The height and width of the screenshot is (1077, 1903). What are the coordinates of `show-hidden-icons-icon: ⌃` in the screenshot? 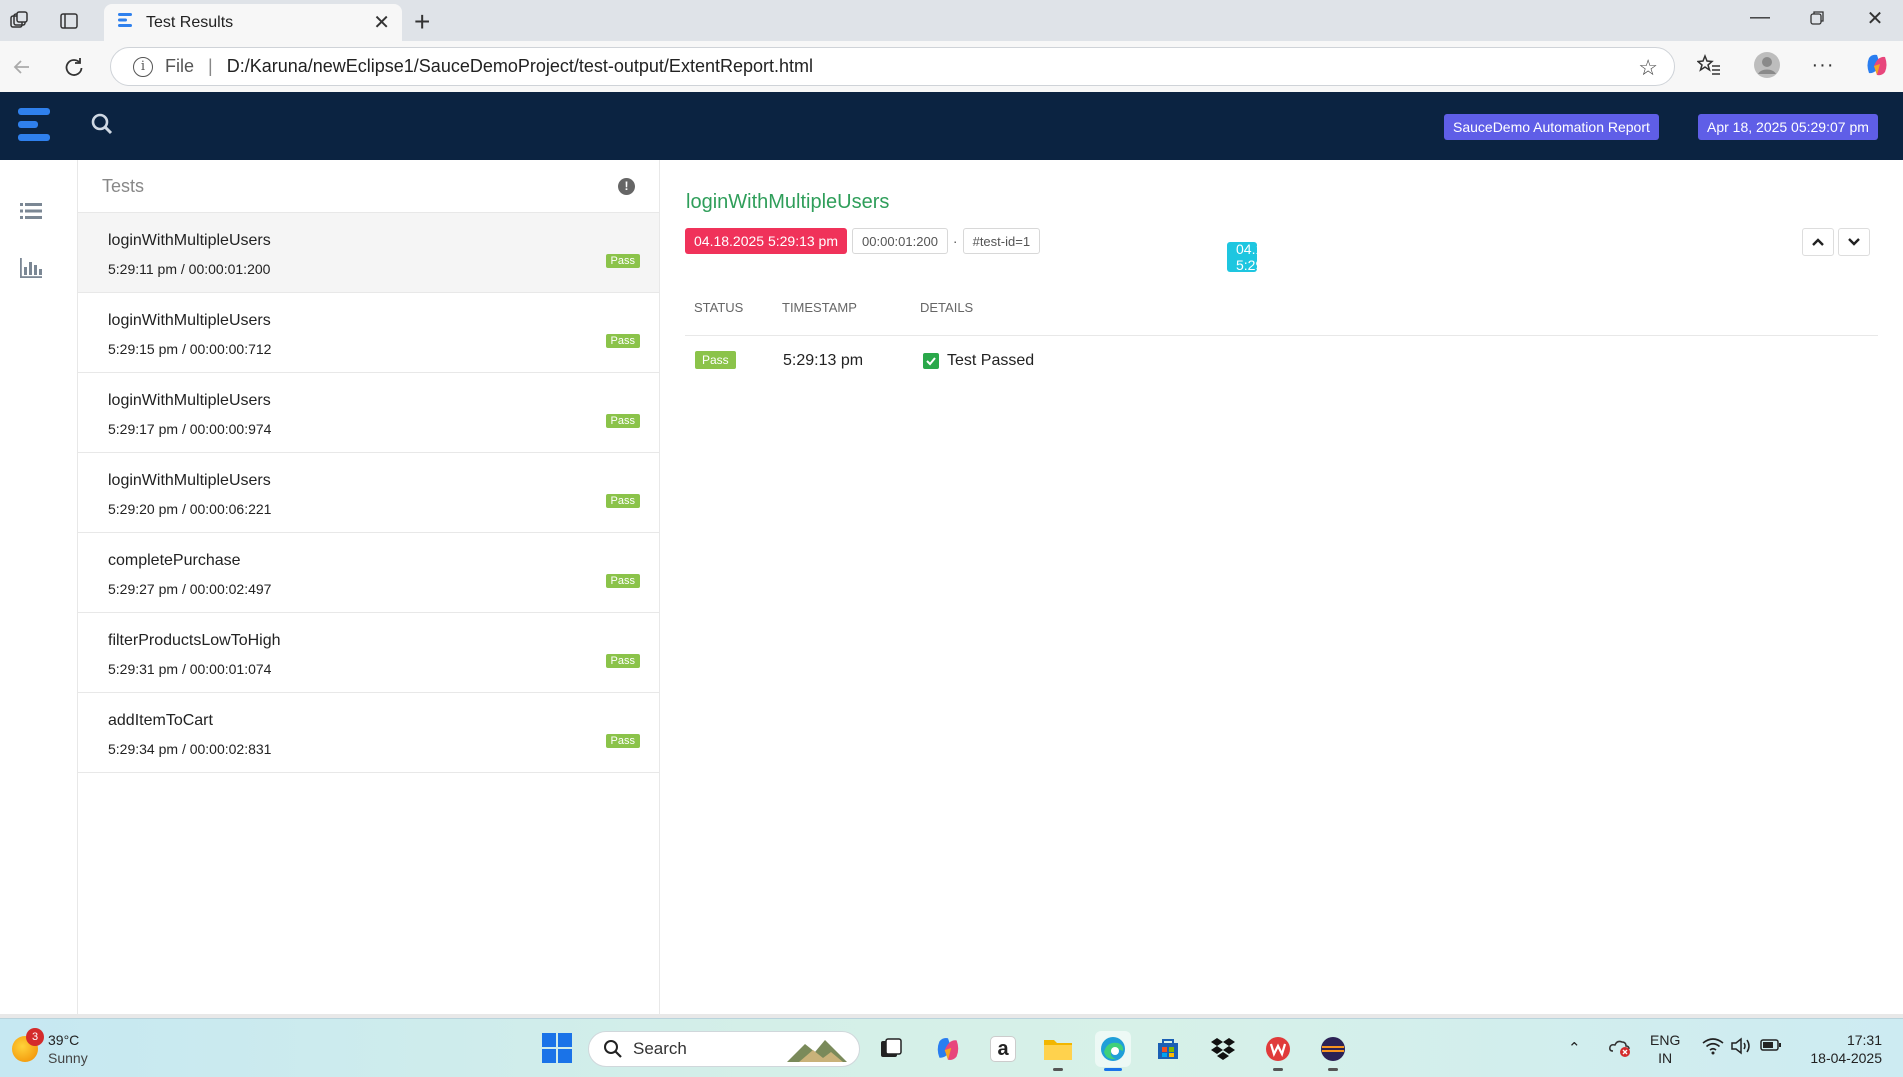 It's located at (1574, 1048).